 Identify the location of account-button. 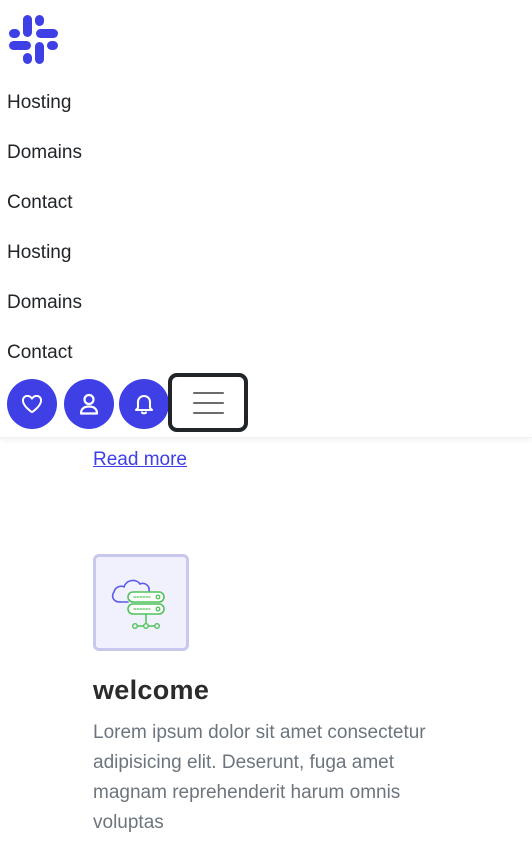
(89, 404).